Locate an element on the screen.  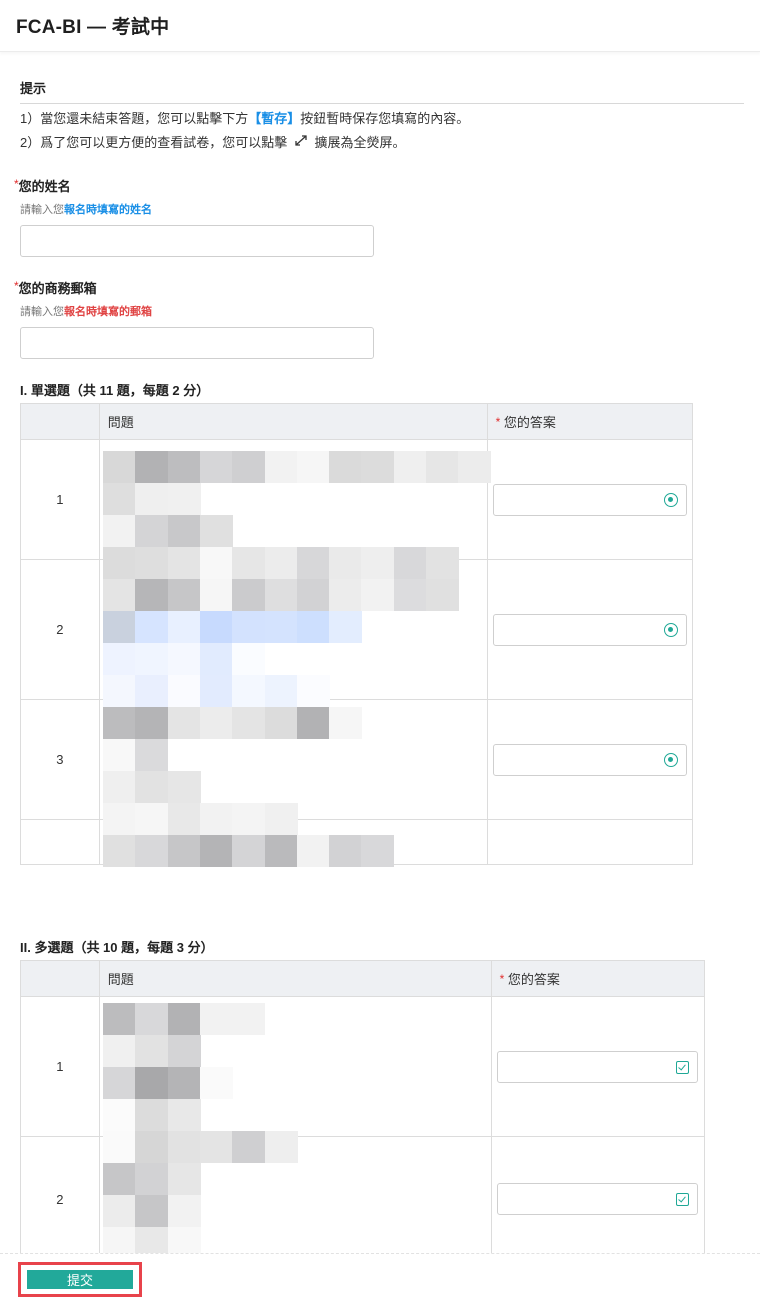
name-label: *您的姓名 is located at coordinates (194, 185).